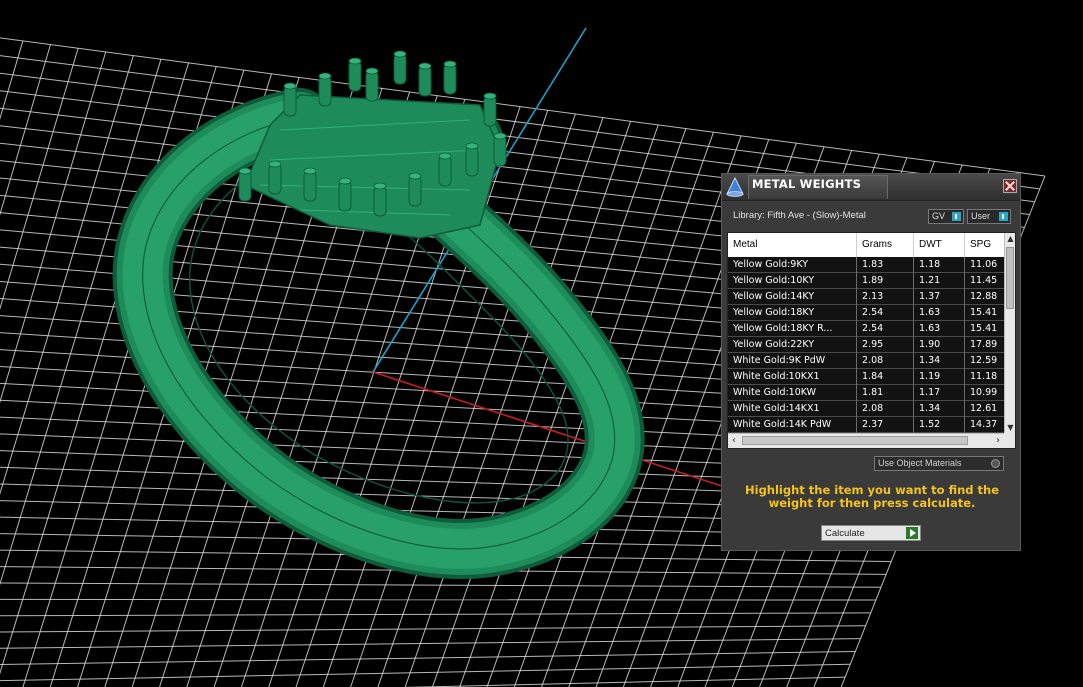 This screenshot has width=1083, height=687. I want to click on cell-spg: 11.45, so click(984, 280).